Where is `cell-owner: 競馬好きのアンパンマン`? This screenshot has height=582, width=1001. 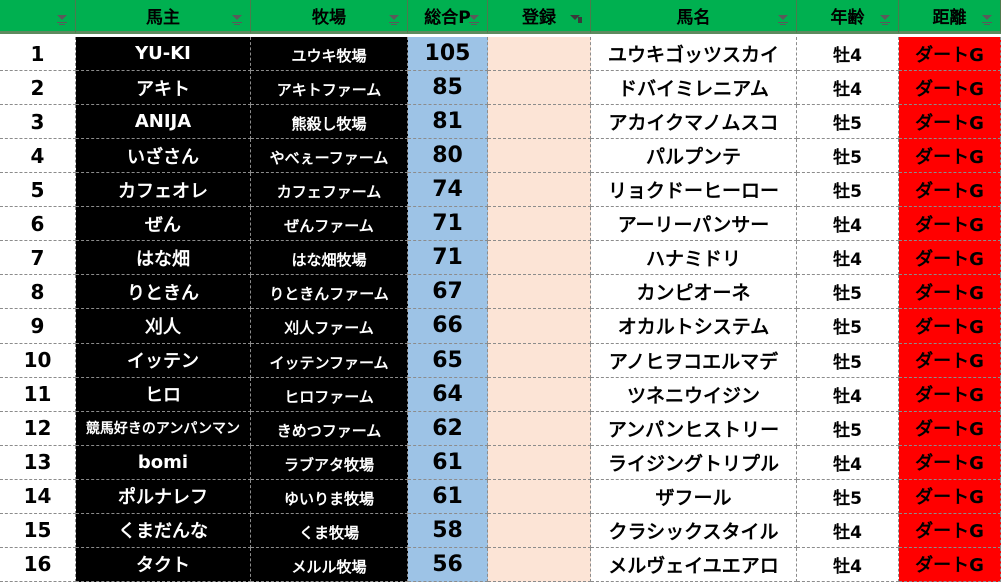 cell-owner: 競馬好きのアンパンマン is located at coordinates (163, 428).